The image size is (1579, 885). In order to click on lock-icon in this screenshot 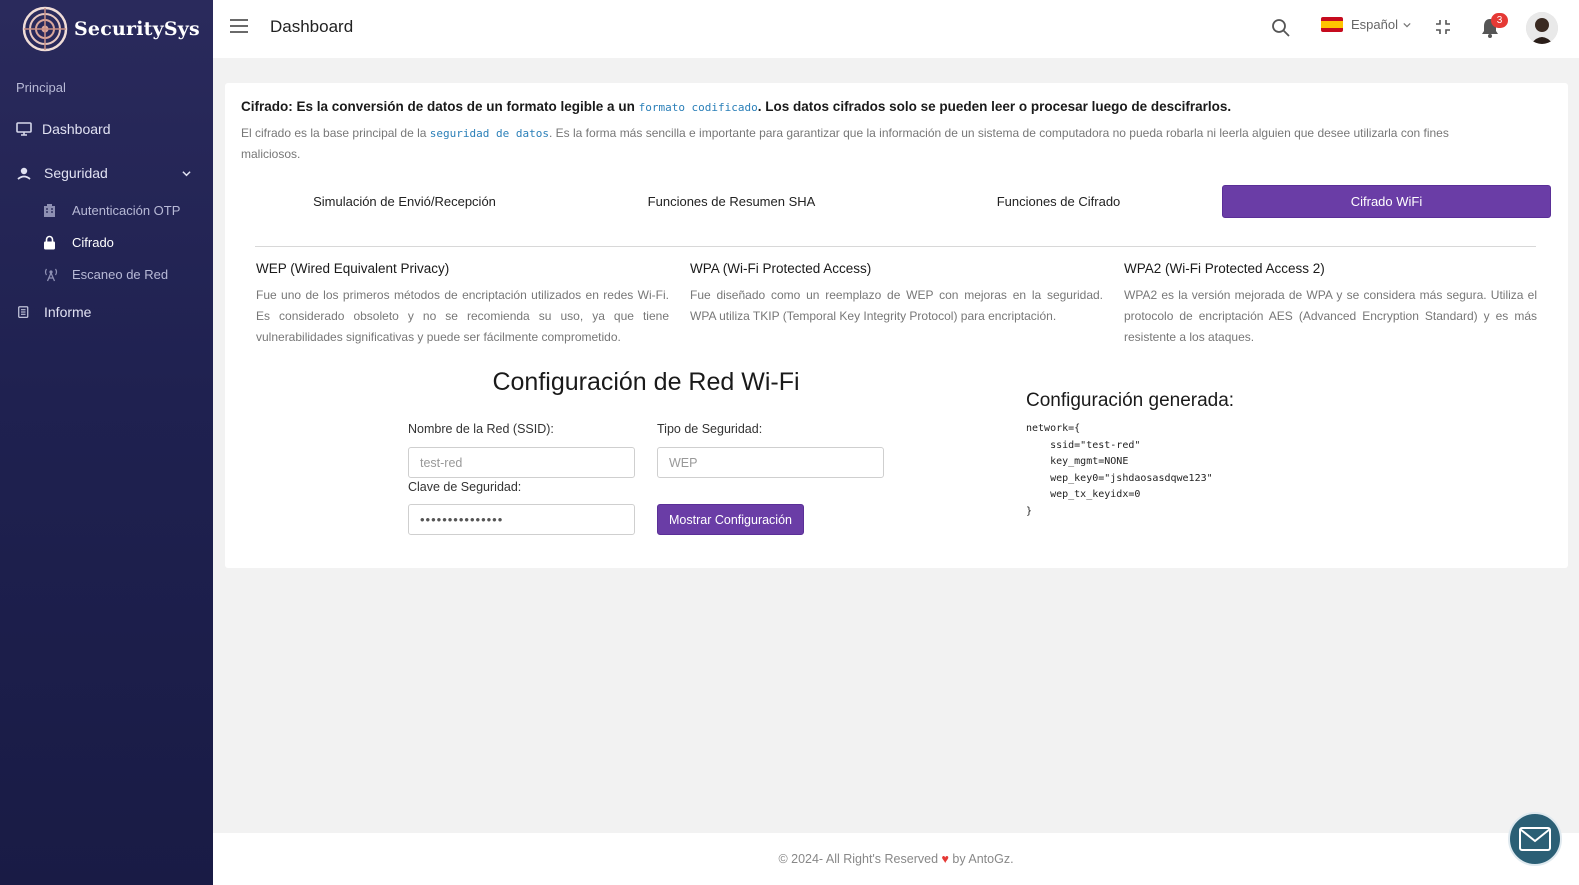, I will do `click(49, 242)`.